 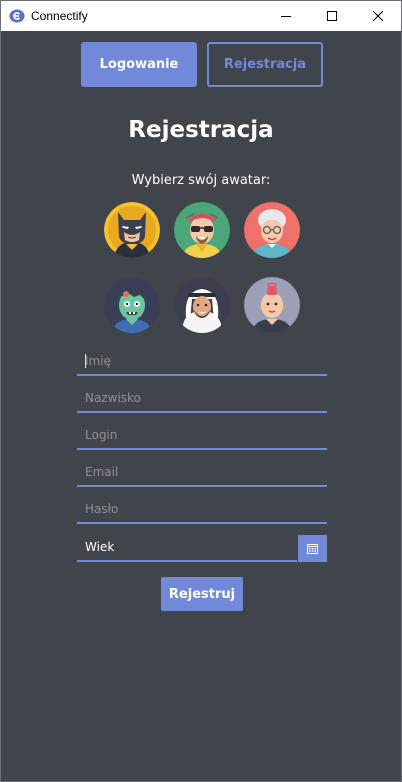 I want to click on window-title: Connectify, so click(x=59, y=16).